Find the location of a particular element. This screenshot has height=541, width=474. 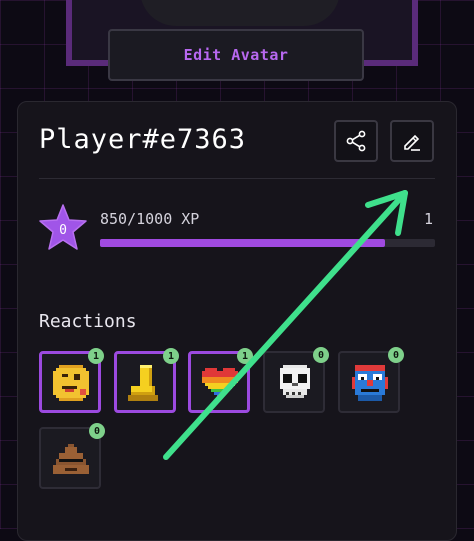

rainbow-heart-icon is located at coordinates (220, 383).